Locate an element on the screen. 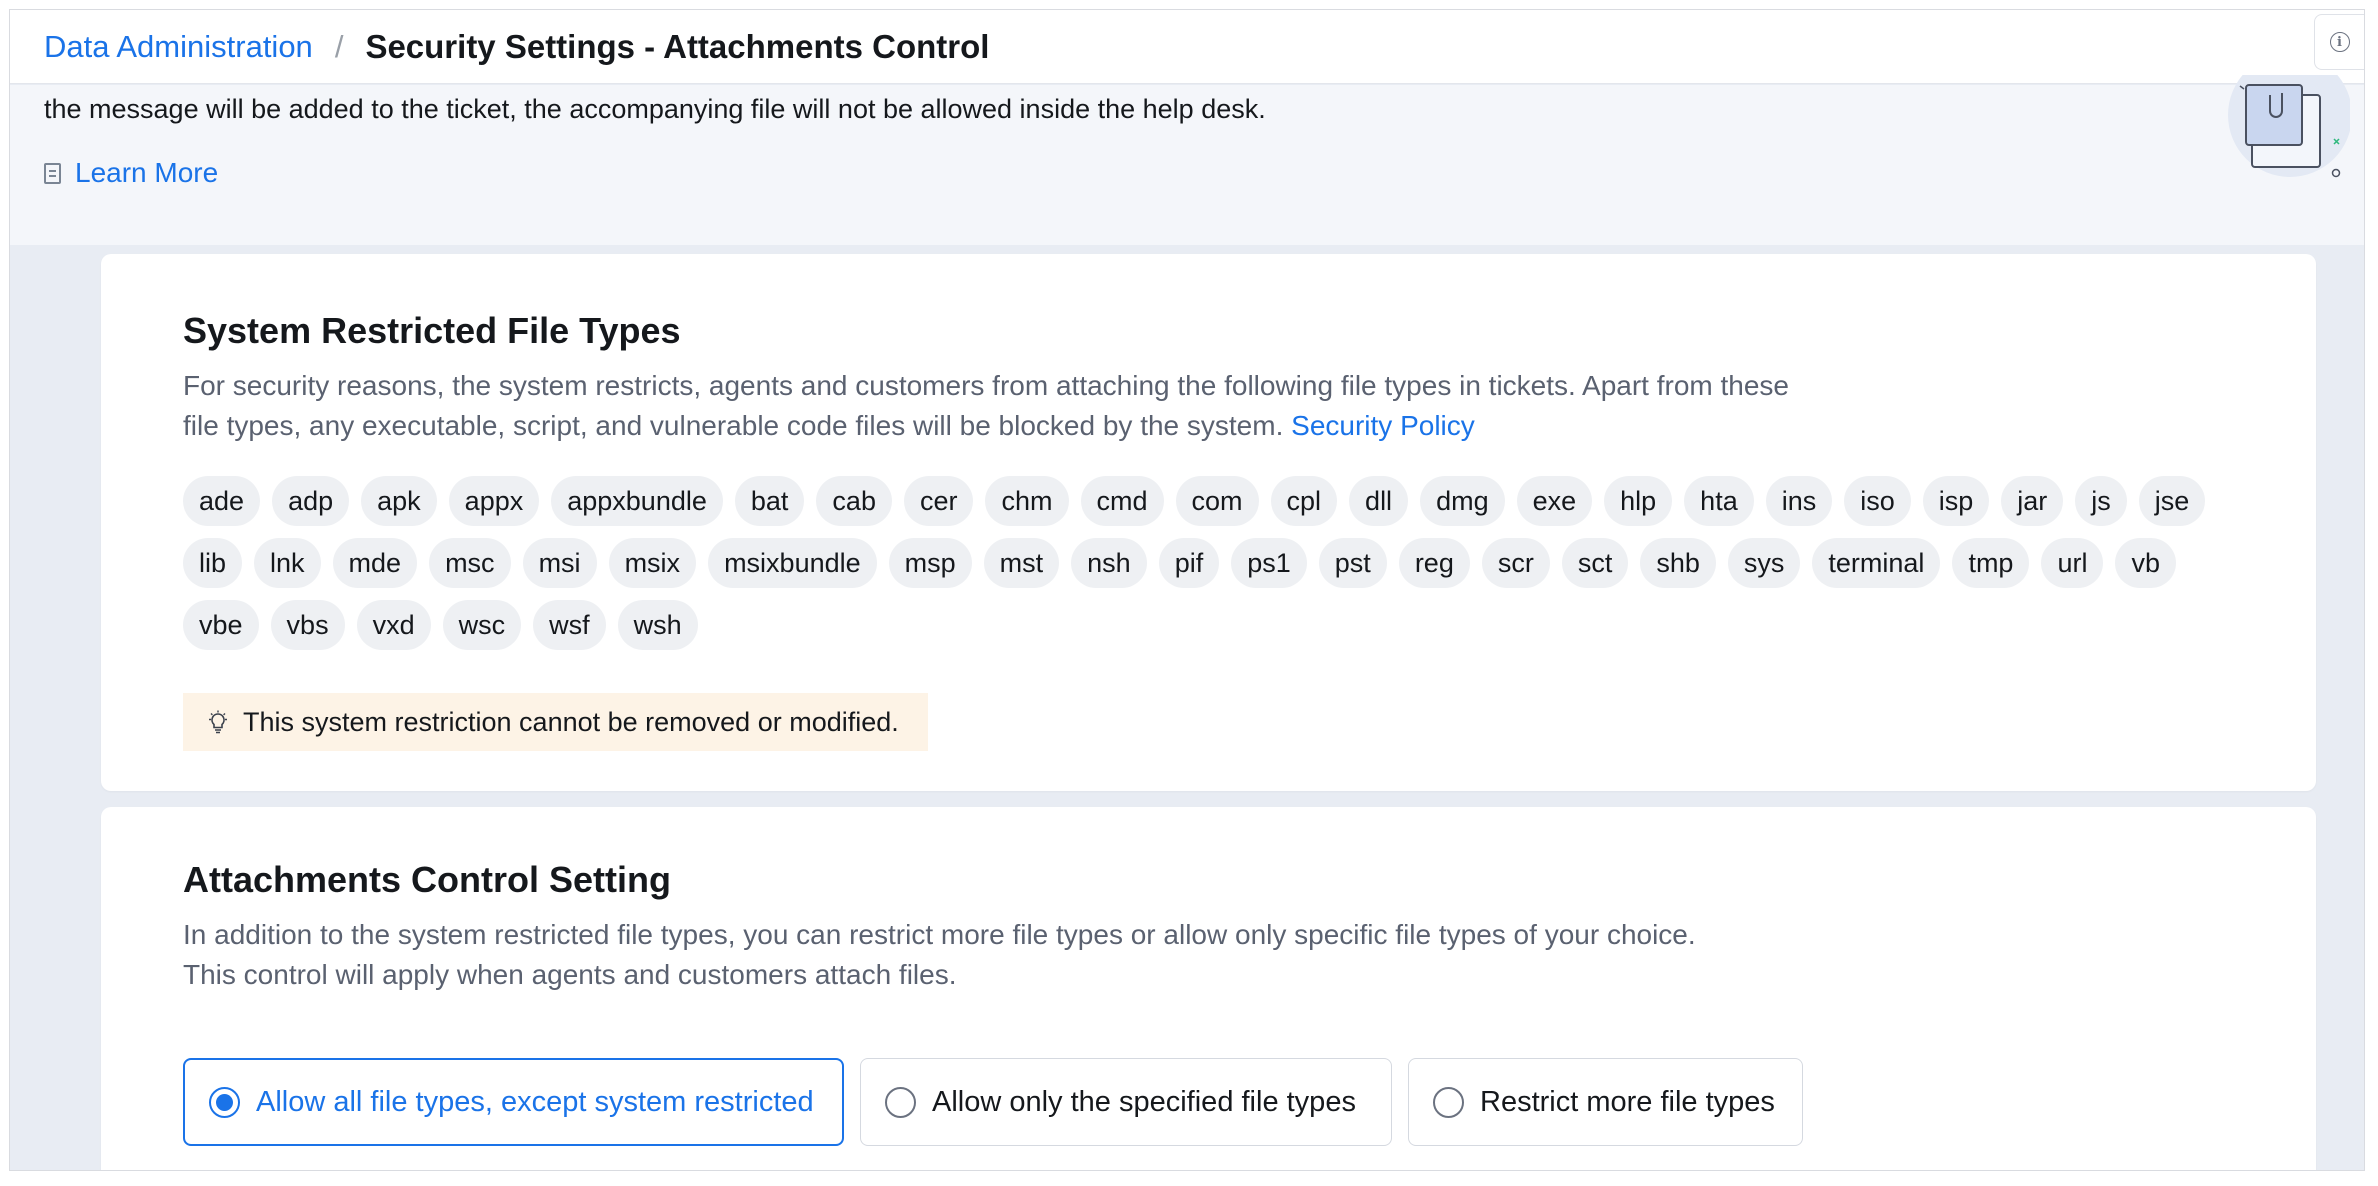 This screenshot has width=2378, height=1186. file-type-chip: reg is located at coordinates (1434, 563).